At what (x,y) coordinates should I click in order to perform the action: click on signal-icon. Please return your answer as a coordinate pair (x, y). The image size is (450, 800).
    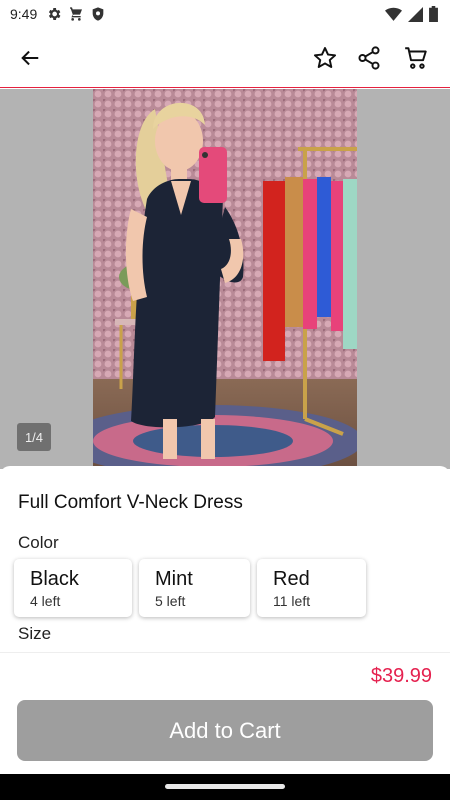
    Looking at the image, I should click on (415, 14).